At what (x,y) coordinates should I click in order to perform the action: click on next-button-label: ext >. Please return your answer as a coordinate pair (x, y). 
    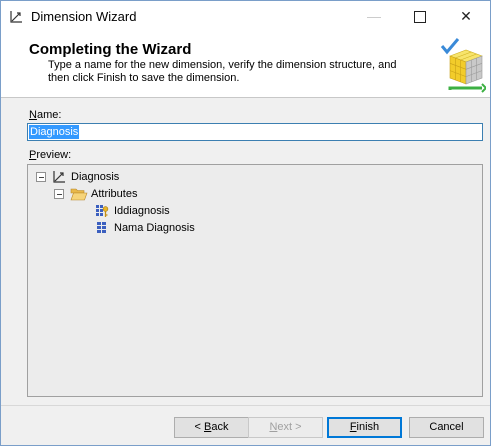
    Looking at the image, I should click on (289, 427).